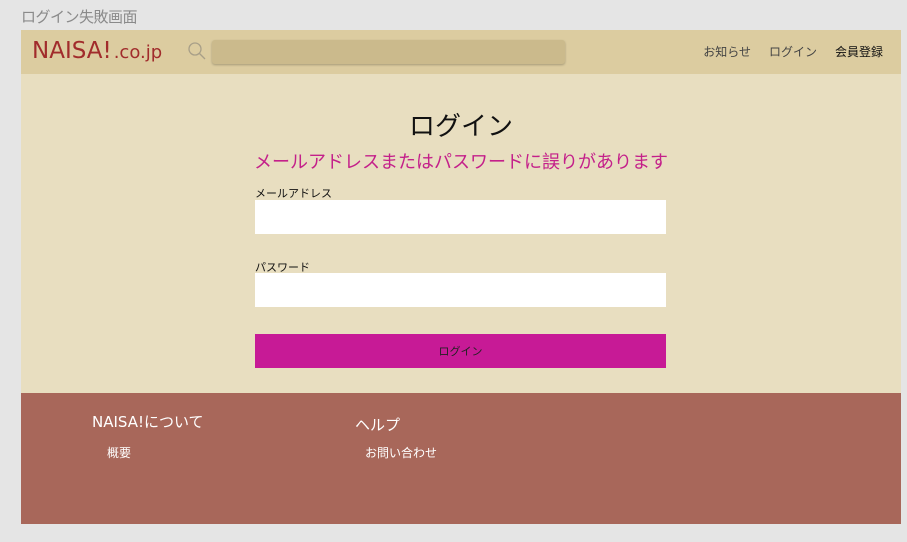 The height and width of the screenshot is (542, 907). I want to click on nav-register-link: 会員登録, so click(859, 52).